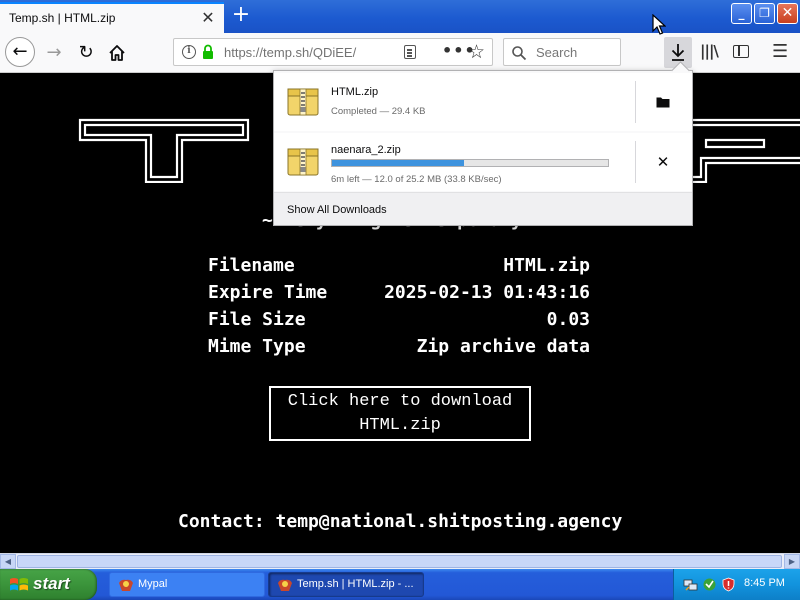 This screenshot has height=600, width=800. Describe the element at coordinates (257, 346) in the screenshot. I see `mime-type-label: Mime Type` at that location.